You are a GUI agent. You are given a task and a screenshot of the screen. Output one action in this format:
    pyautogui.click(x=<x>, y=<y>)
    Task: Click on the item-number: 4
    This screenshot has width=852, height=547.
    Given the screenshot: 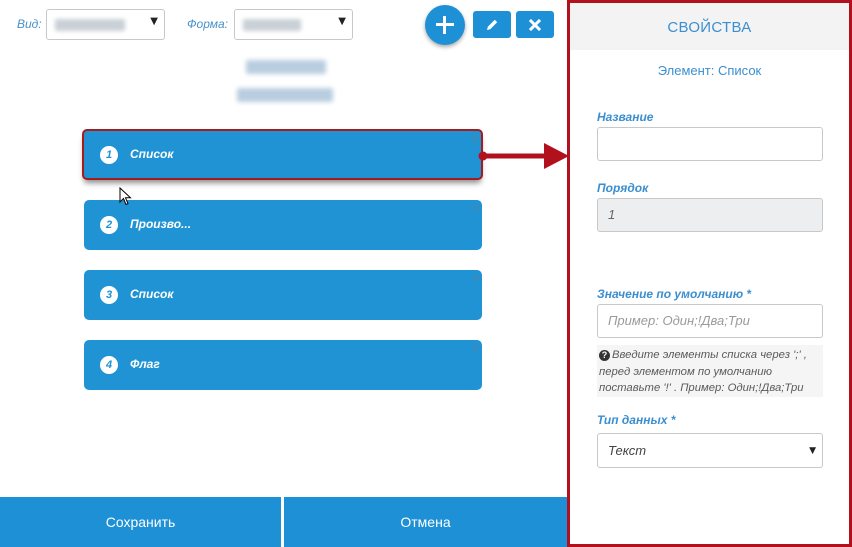 What is the action you would take?
    pyautogui.click(x=109, y=365)
    